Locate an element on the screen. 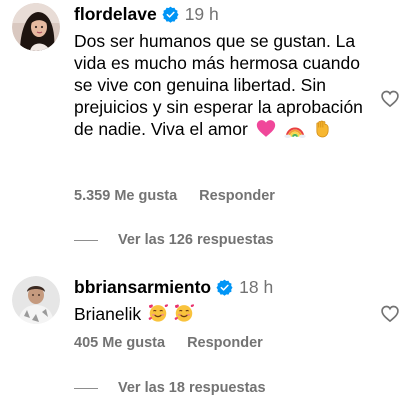 Image resolution: width=420 pixels, height=408 pixels. comment-actions: 5.359 Me gusta Responder is located at coordinates (174, 196).